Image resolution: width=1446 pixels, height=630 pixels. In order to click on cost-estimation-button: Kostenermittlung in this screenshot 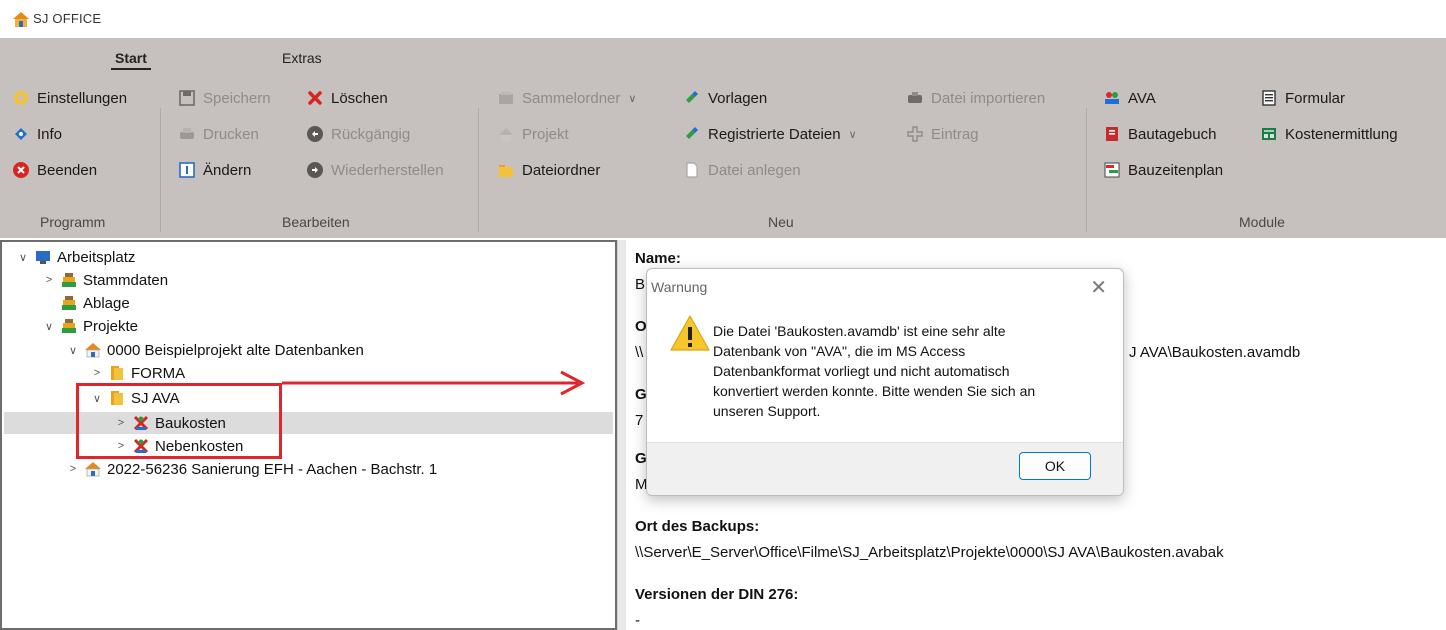, I will do `click(1329, 134)`.